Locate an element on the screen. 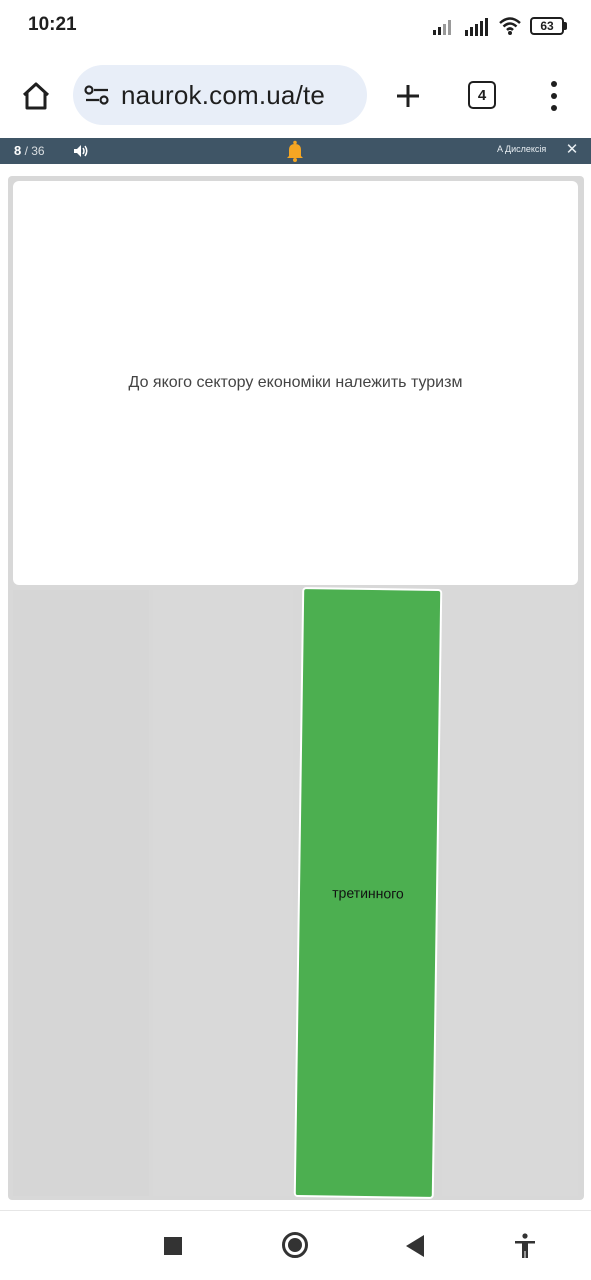 This screenshot has width=591, height=1280. home-icon is located at coordinates (36, 96).